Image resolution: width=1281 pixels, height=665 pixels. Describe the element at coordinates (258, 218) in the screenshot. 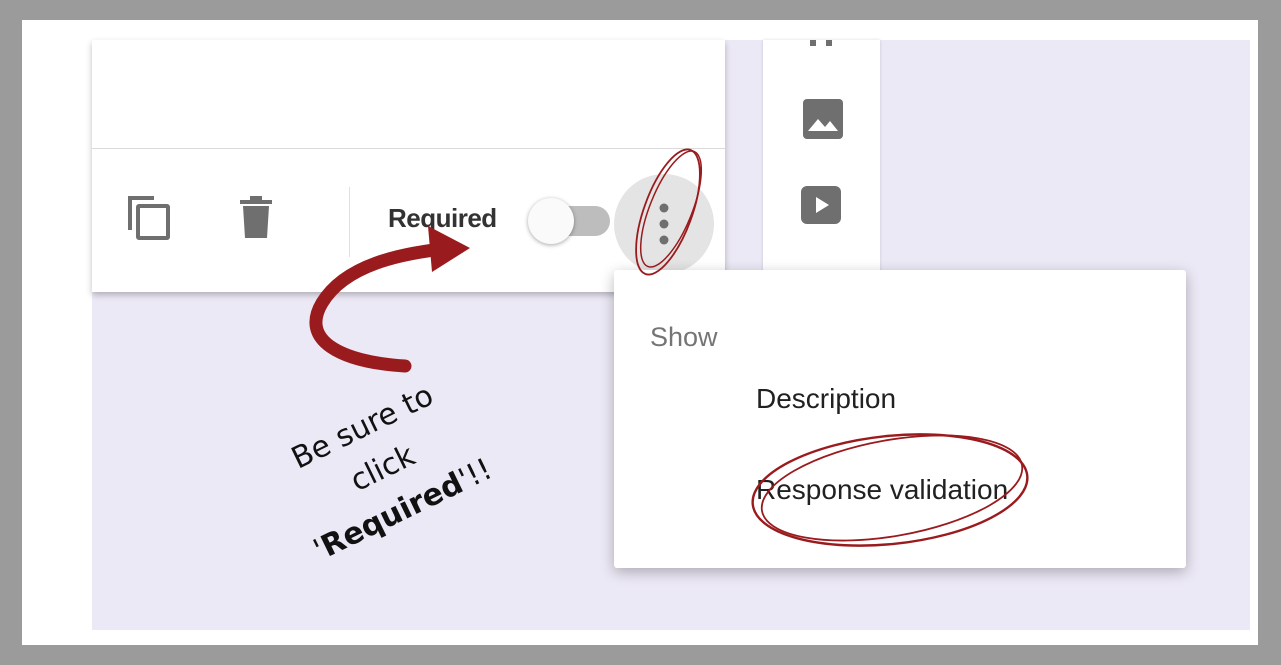

I see `trash-icon` at that location.